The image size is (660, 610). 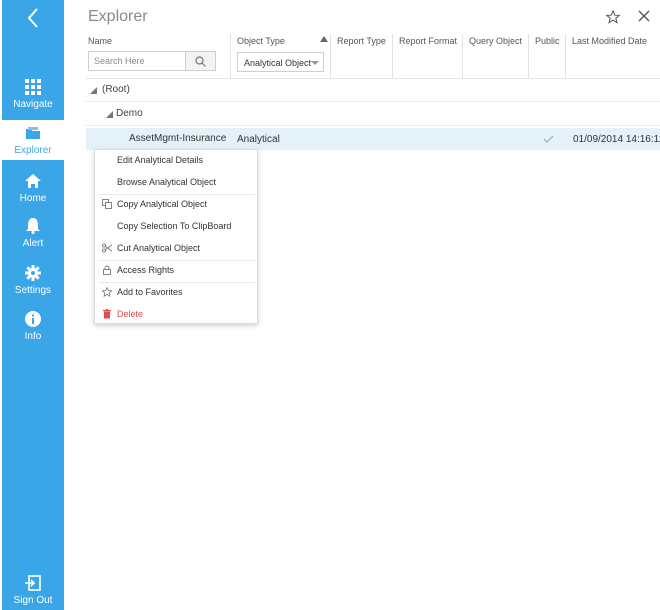 I want to click on sidebar-item-home: Home, so click(x=33, y=194).